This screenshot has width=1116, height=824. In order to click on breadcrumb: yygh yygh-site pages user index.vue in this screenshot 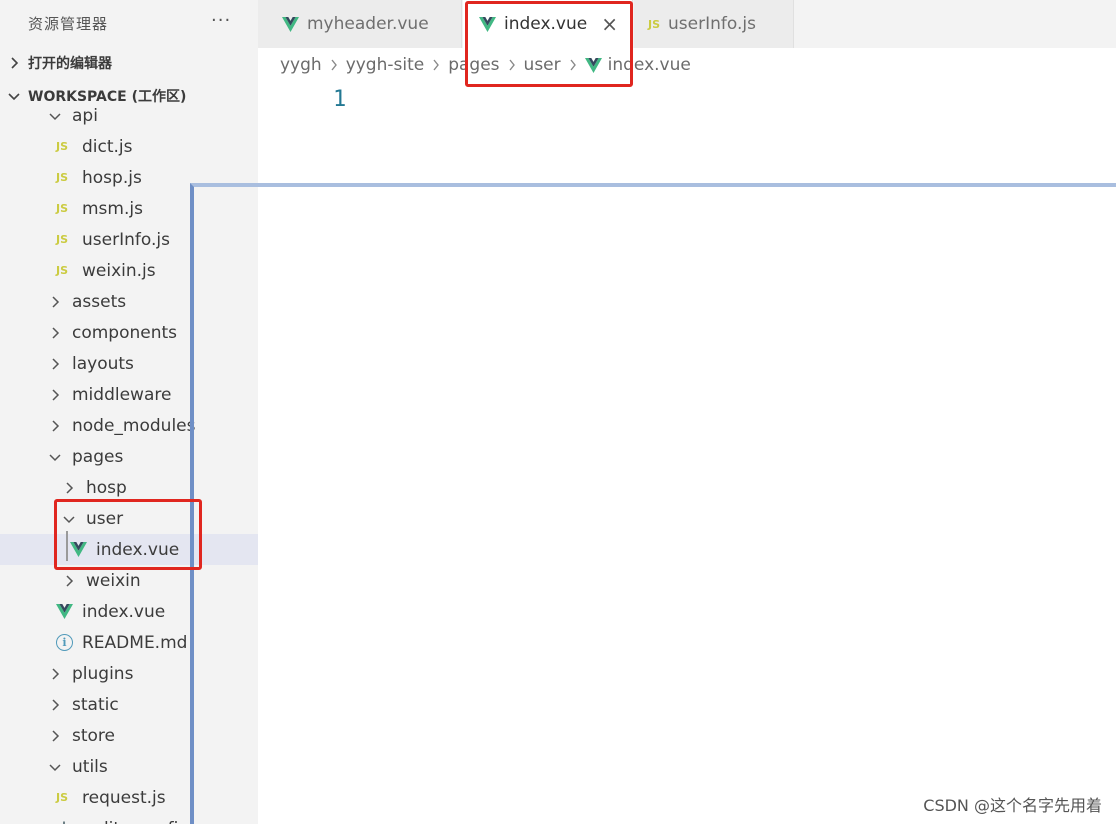, I will do `click(485, 65)`.